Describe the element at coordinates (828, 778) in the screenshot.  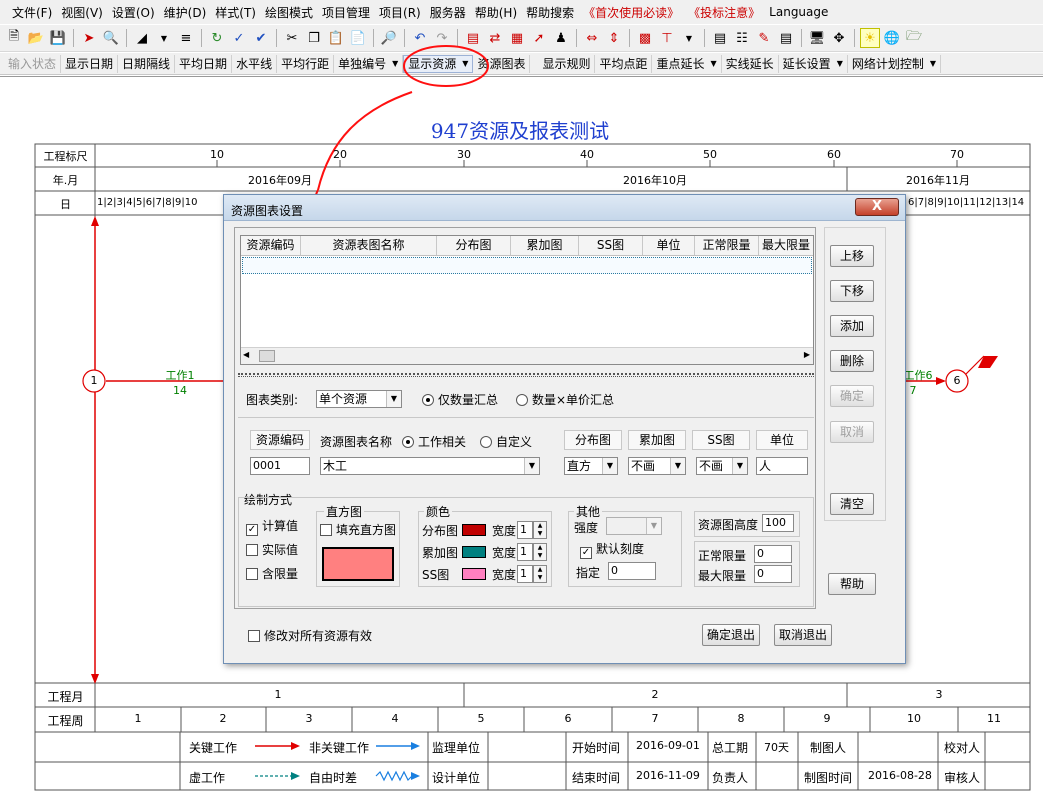
I see `legend-drawtime-label: 制图时间` at that location.